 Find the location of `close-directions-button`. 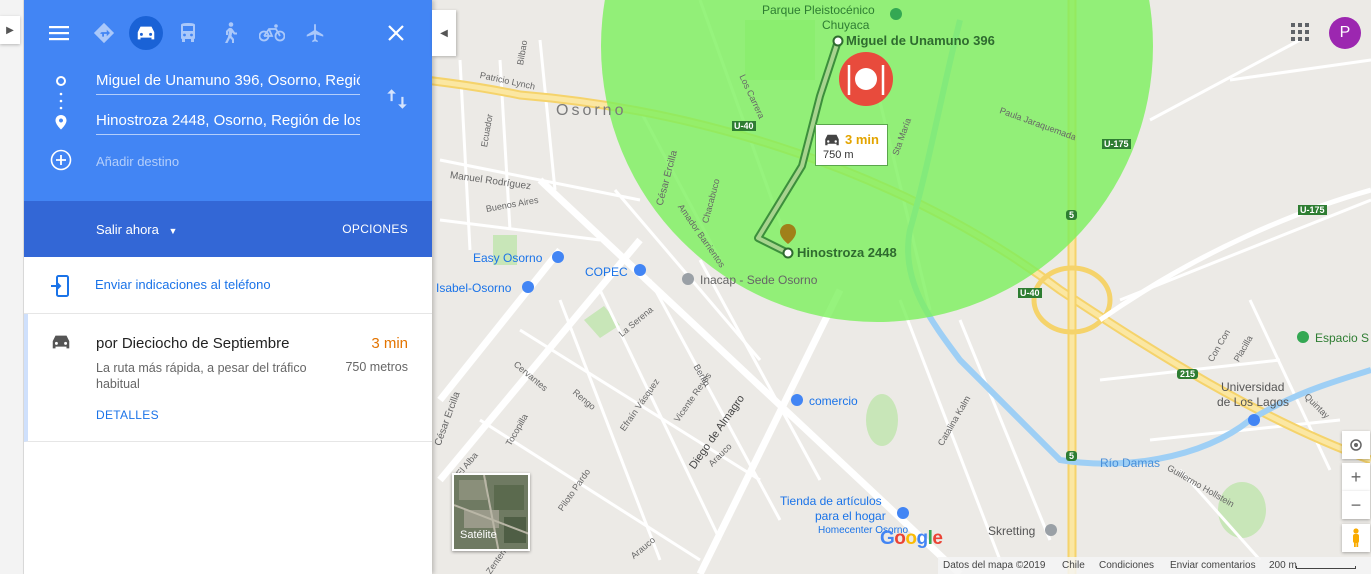

close-directions-button is located at coordinates (396, 33).